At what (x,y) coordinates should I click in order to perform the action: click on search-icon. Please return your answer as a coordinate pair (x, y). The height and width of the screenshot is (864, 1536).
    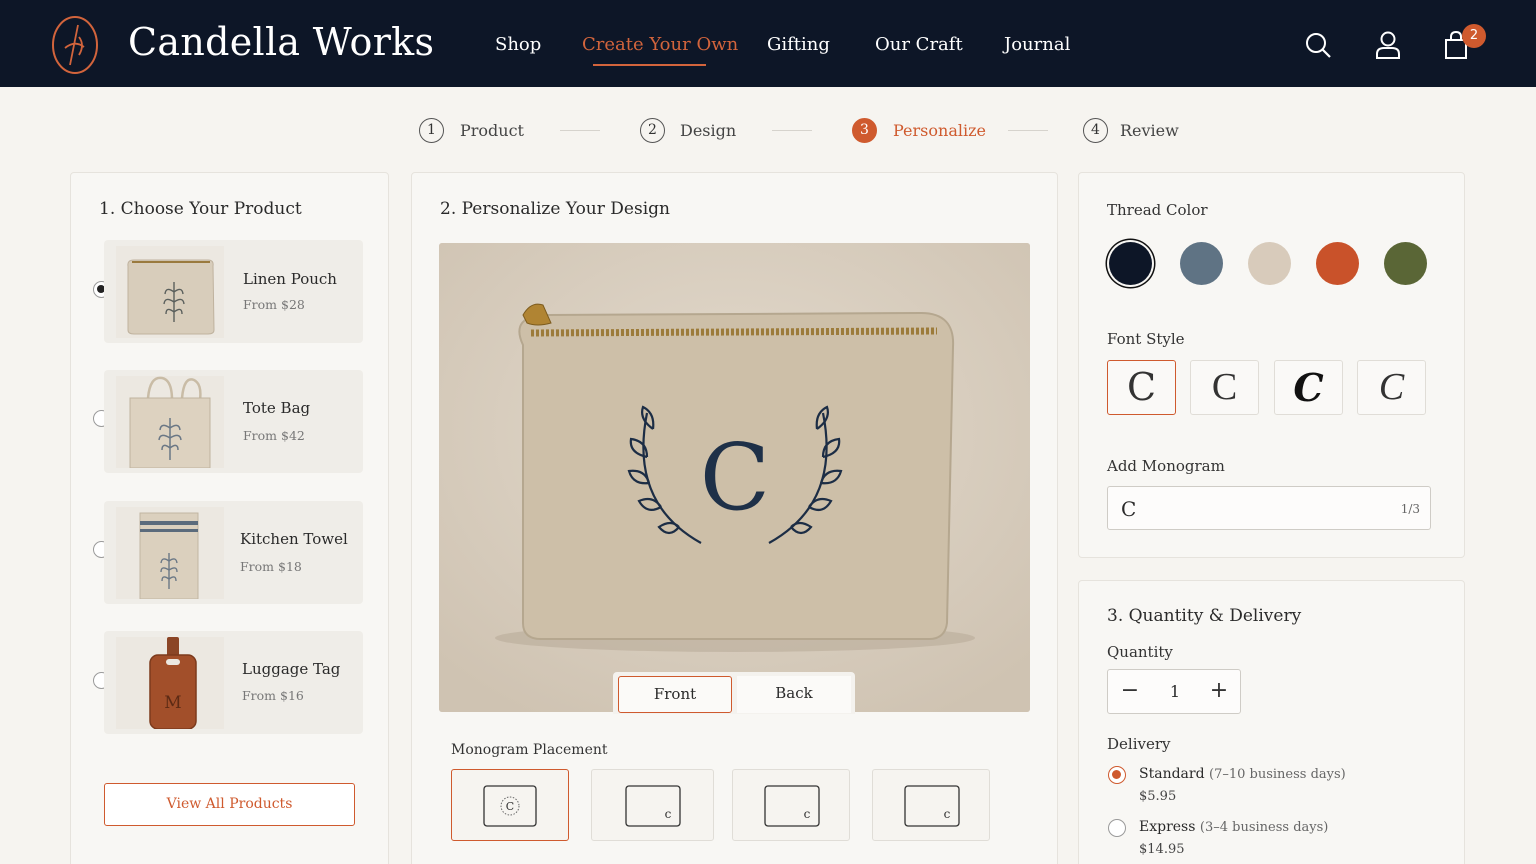
    Looking at the image, I should click on (1318, 45).